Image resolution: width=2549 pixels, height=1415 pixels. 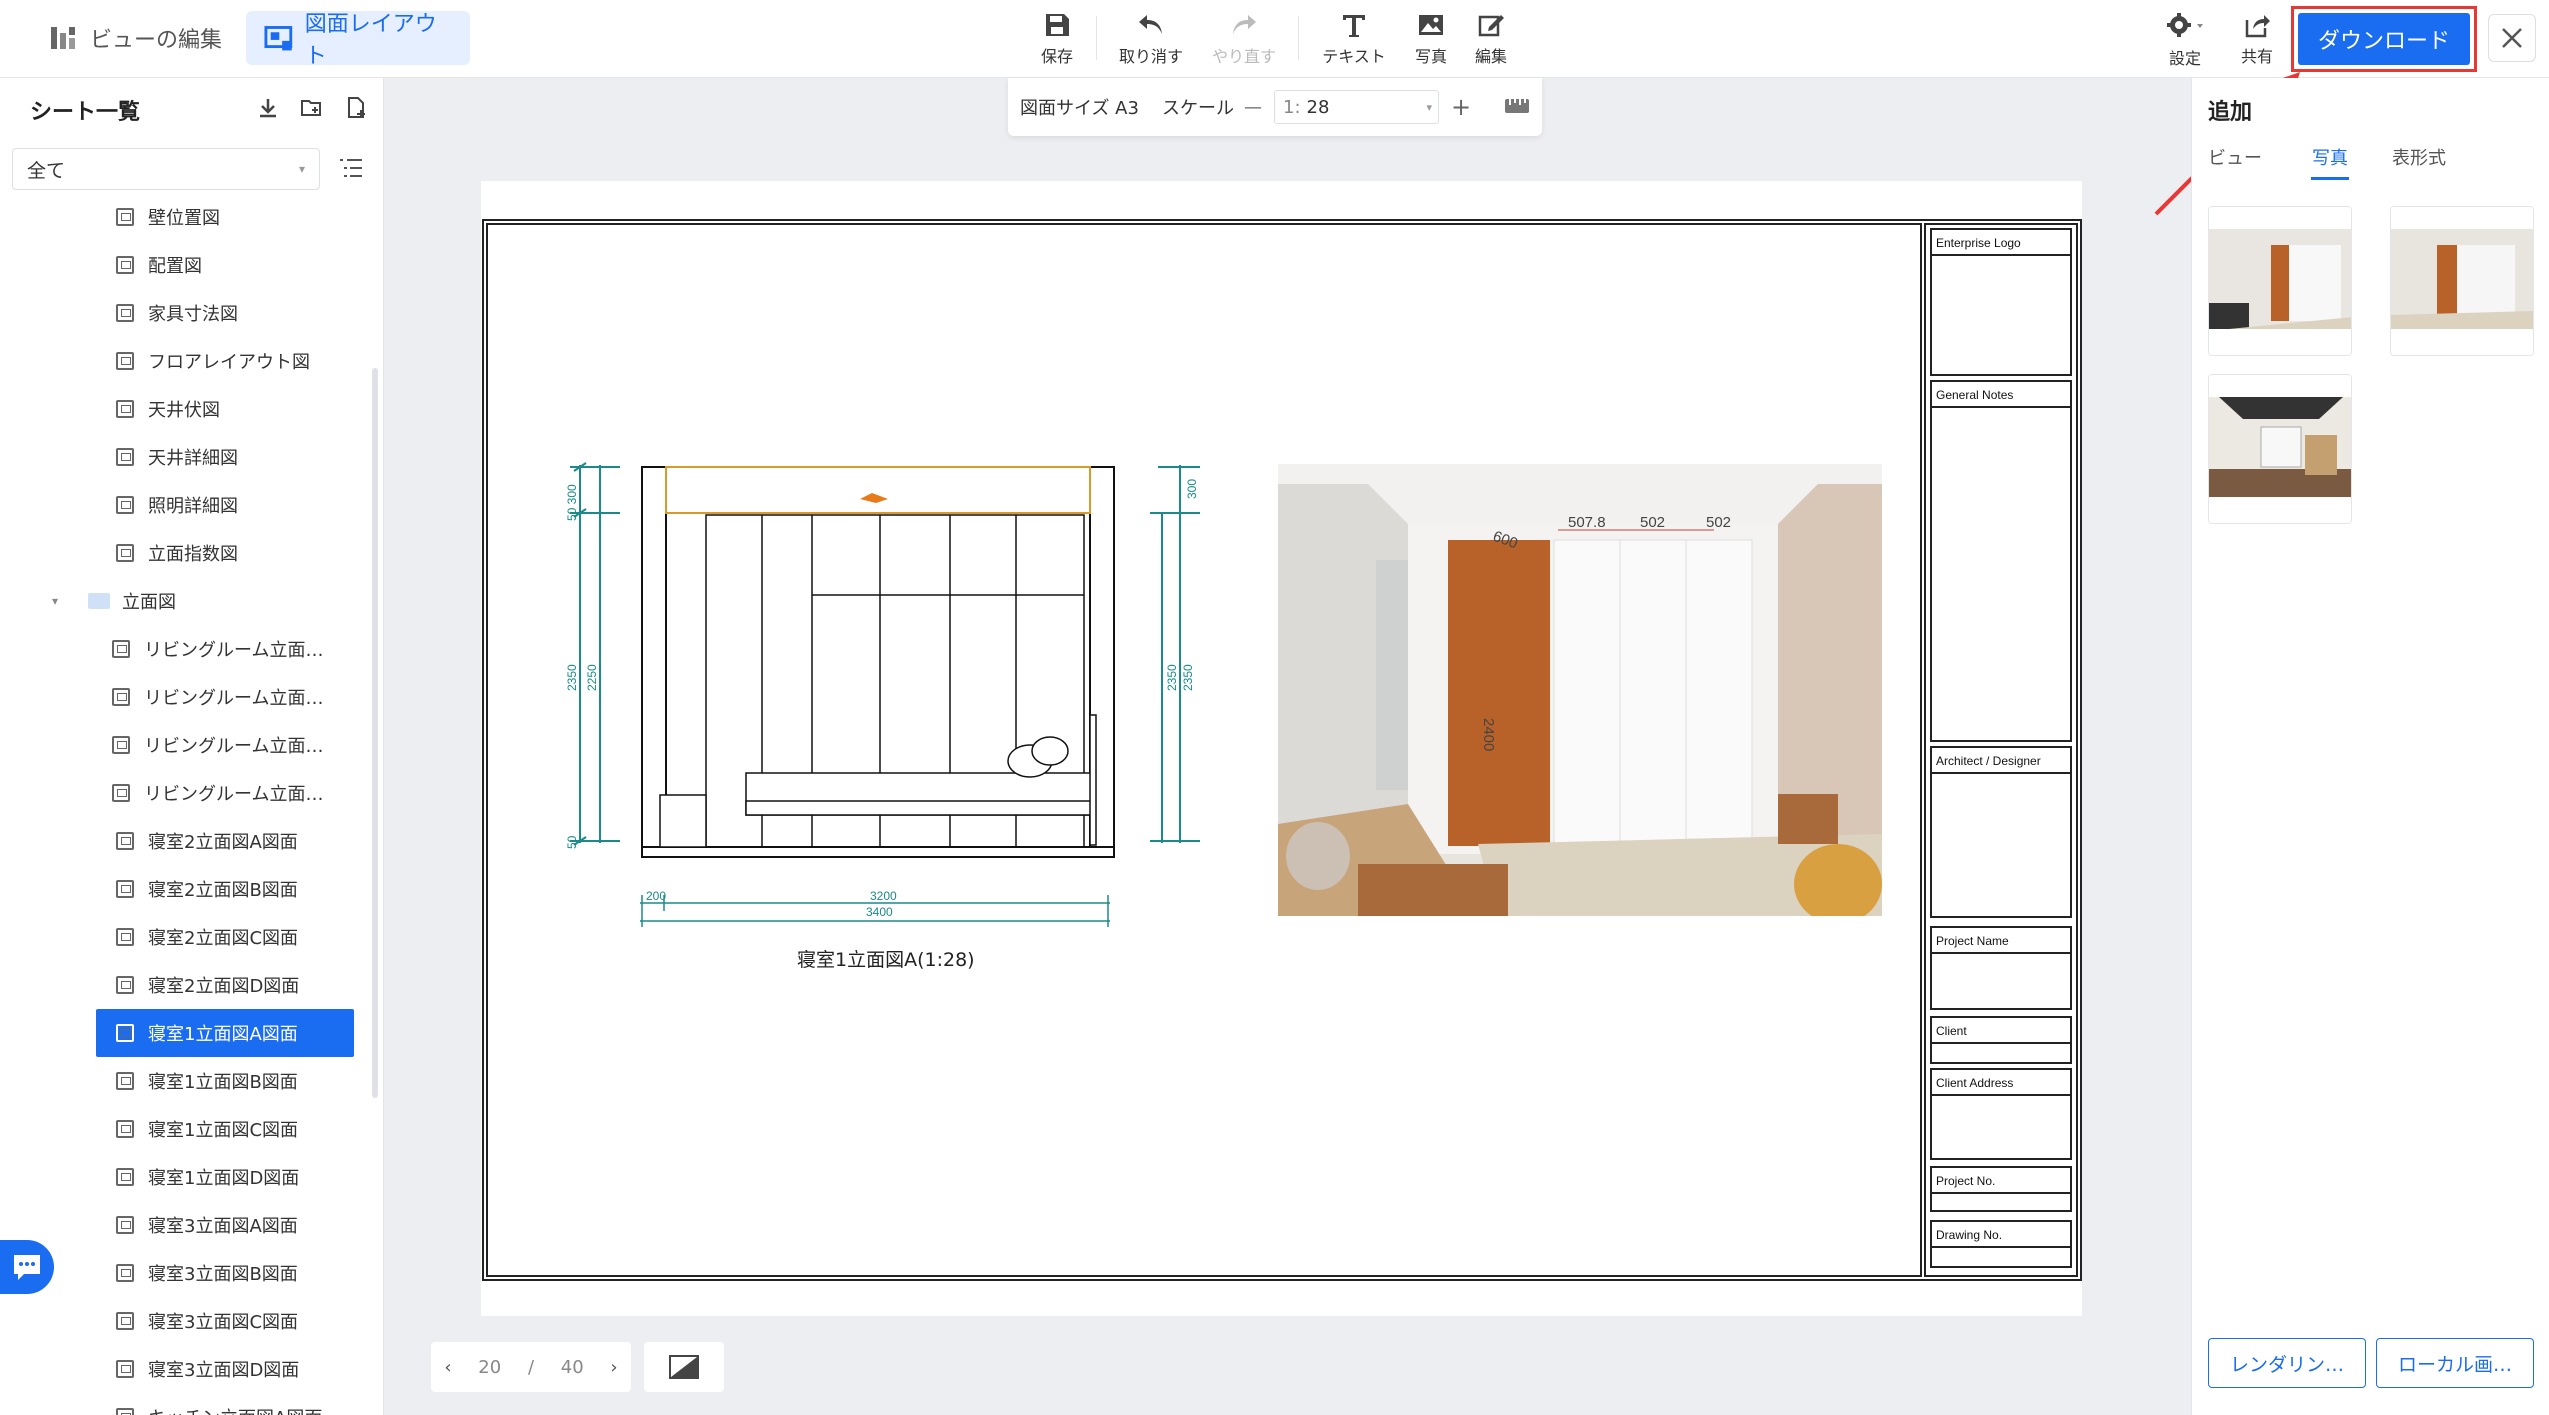 I want to click on add-folder-icon, so click(x=312, y=108).